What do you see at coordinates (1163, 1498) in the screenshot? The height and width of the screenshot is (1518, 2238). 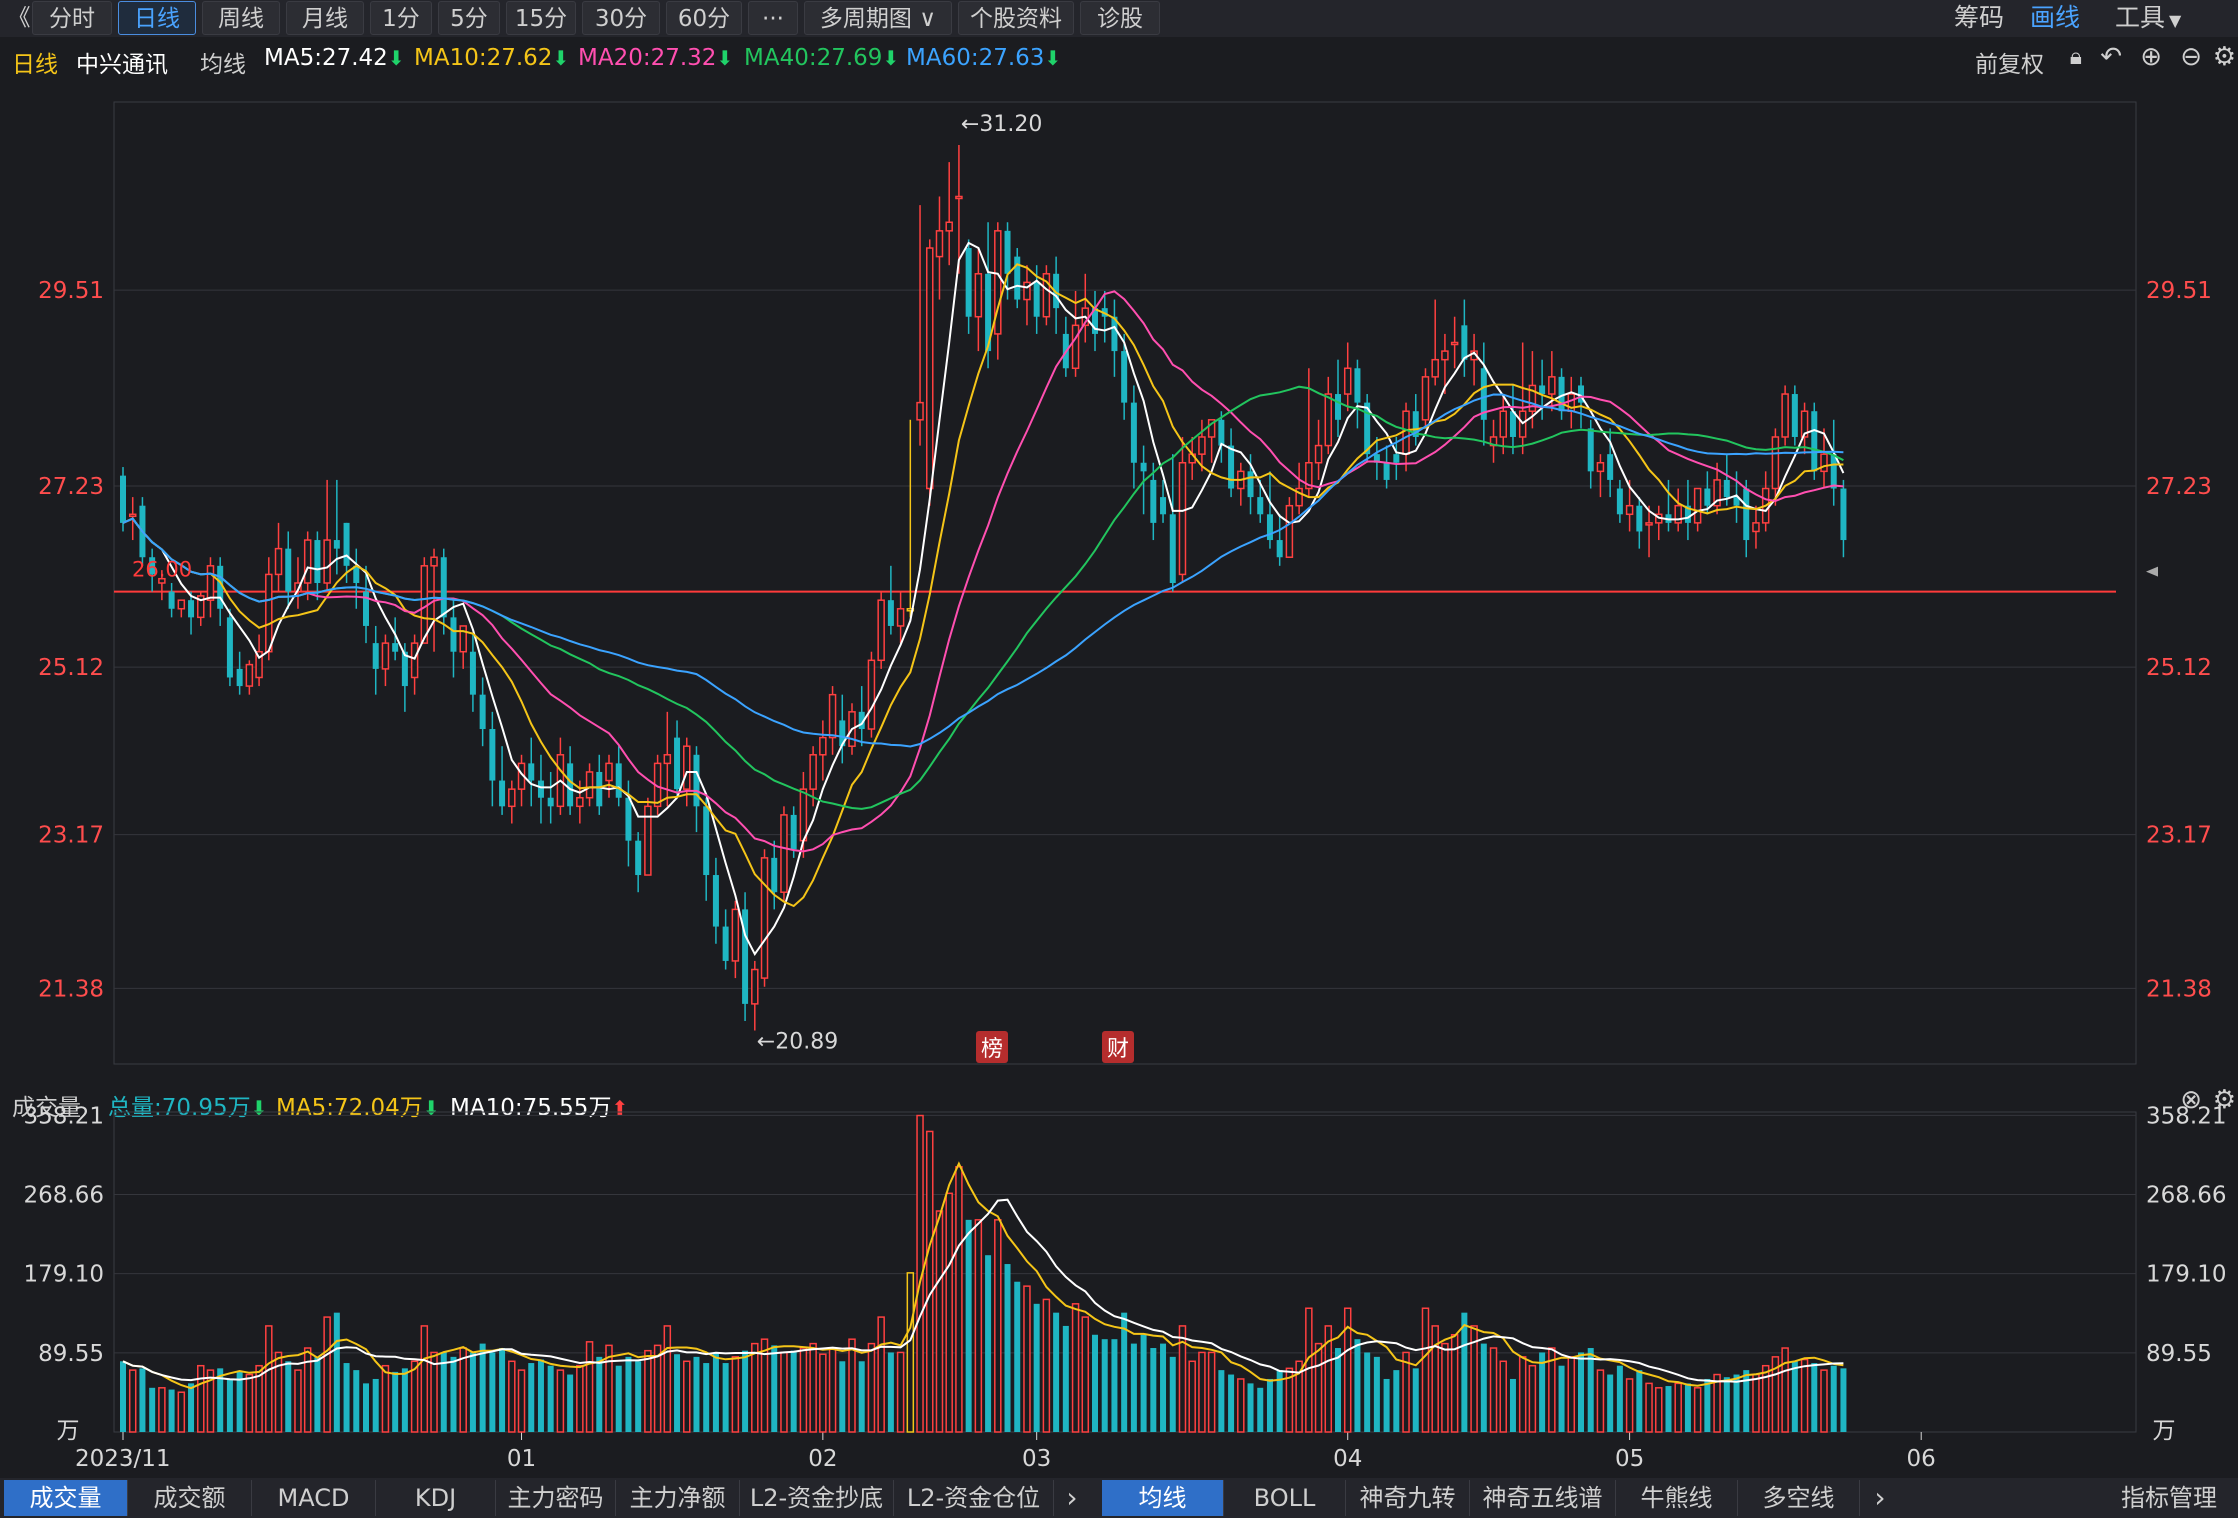 I see `overlay-tab-0: 均线` at bounding box center [1163, 1498].